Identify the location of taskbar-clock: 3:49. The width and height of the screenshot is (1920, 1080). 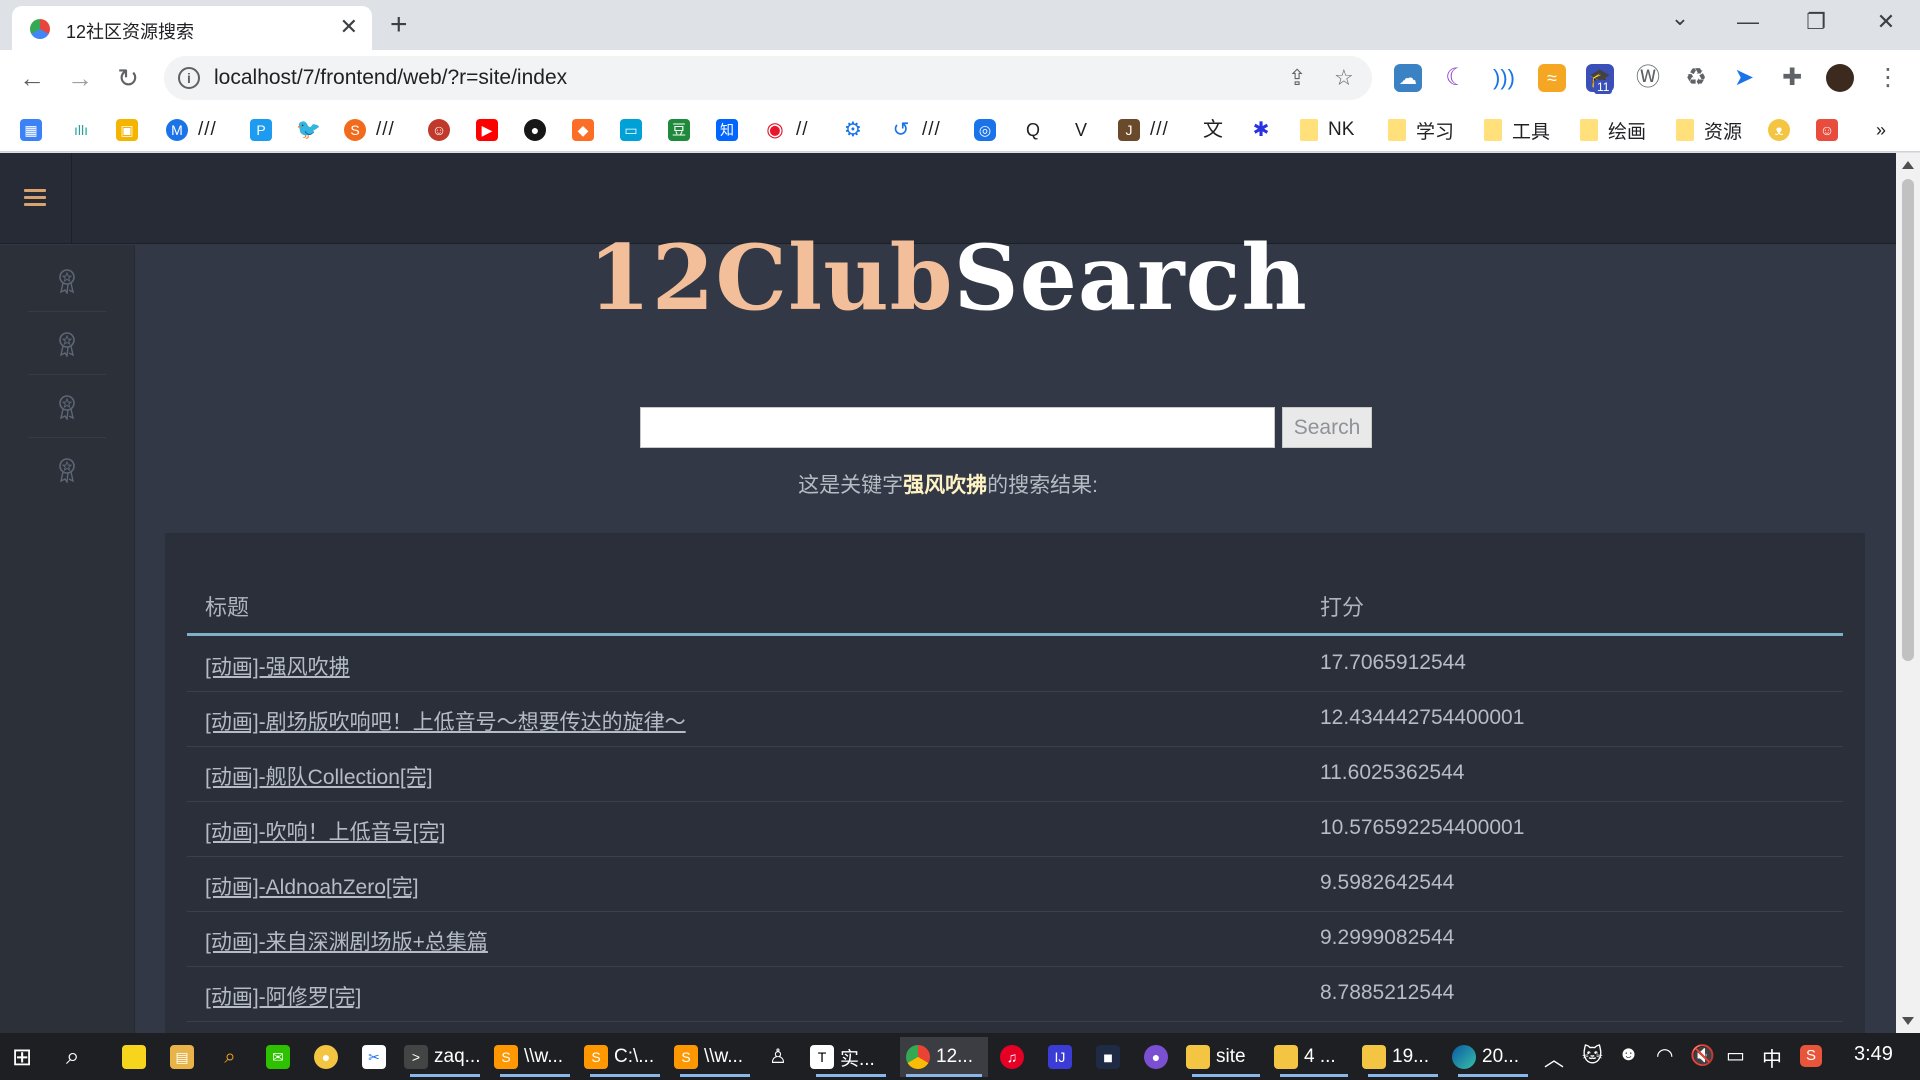
(1873, 1054).